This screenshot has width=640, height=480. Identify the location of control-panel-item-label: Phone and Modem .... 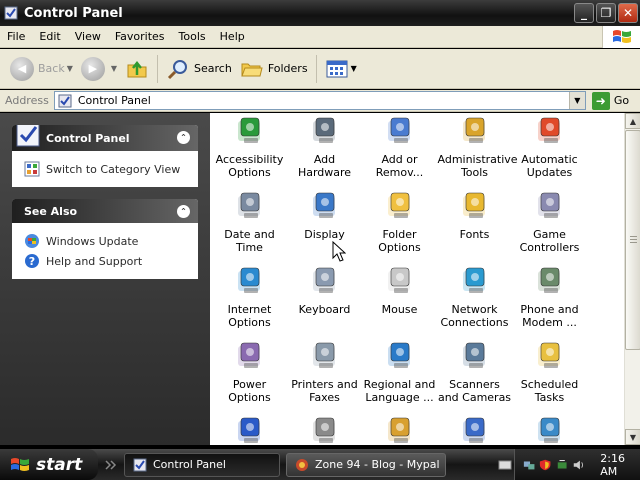
(549, 316).